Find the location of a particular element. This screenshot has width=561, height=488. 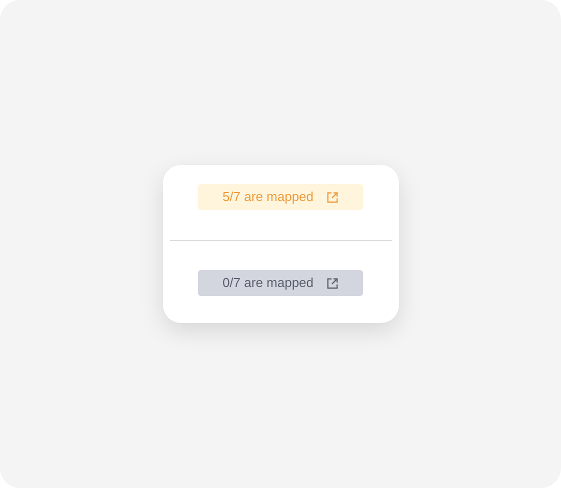

mapping-status-link: 0/7 are mapped is located at coordinates (280, 283).